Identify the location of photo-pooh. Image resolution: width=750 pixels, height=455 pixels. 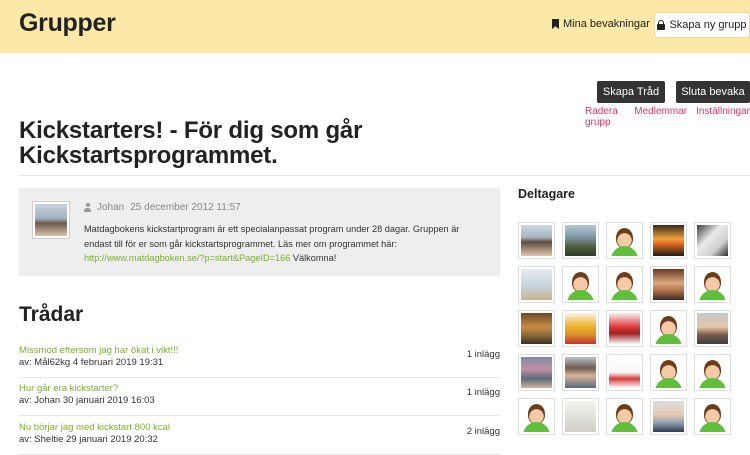
(580, 328).